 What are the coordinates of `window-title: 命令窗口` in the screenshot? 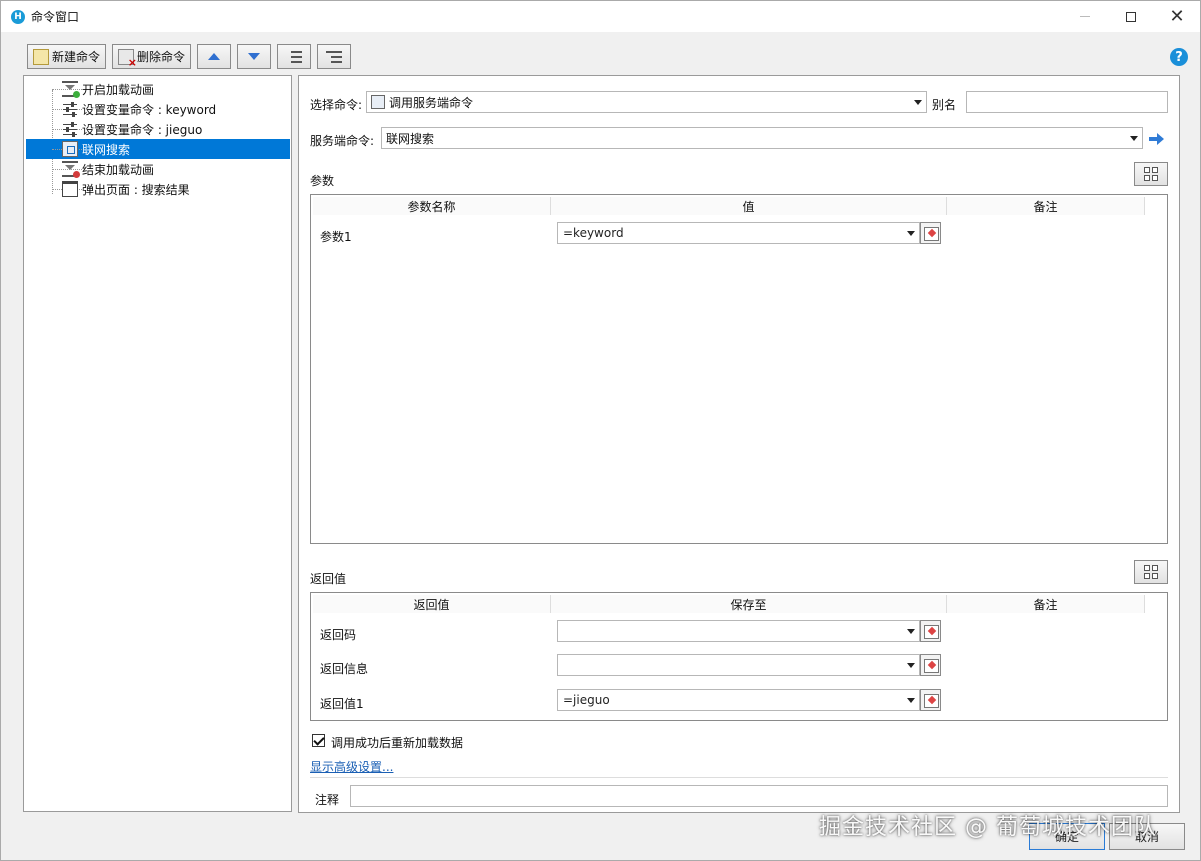 It's located at (55, 17).